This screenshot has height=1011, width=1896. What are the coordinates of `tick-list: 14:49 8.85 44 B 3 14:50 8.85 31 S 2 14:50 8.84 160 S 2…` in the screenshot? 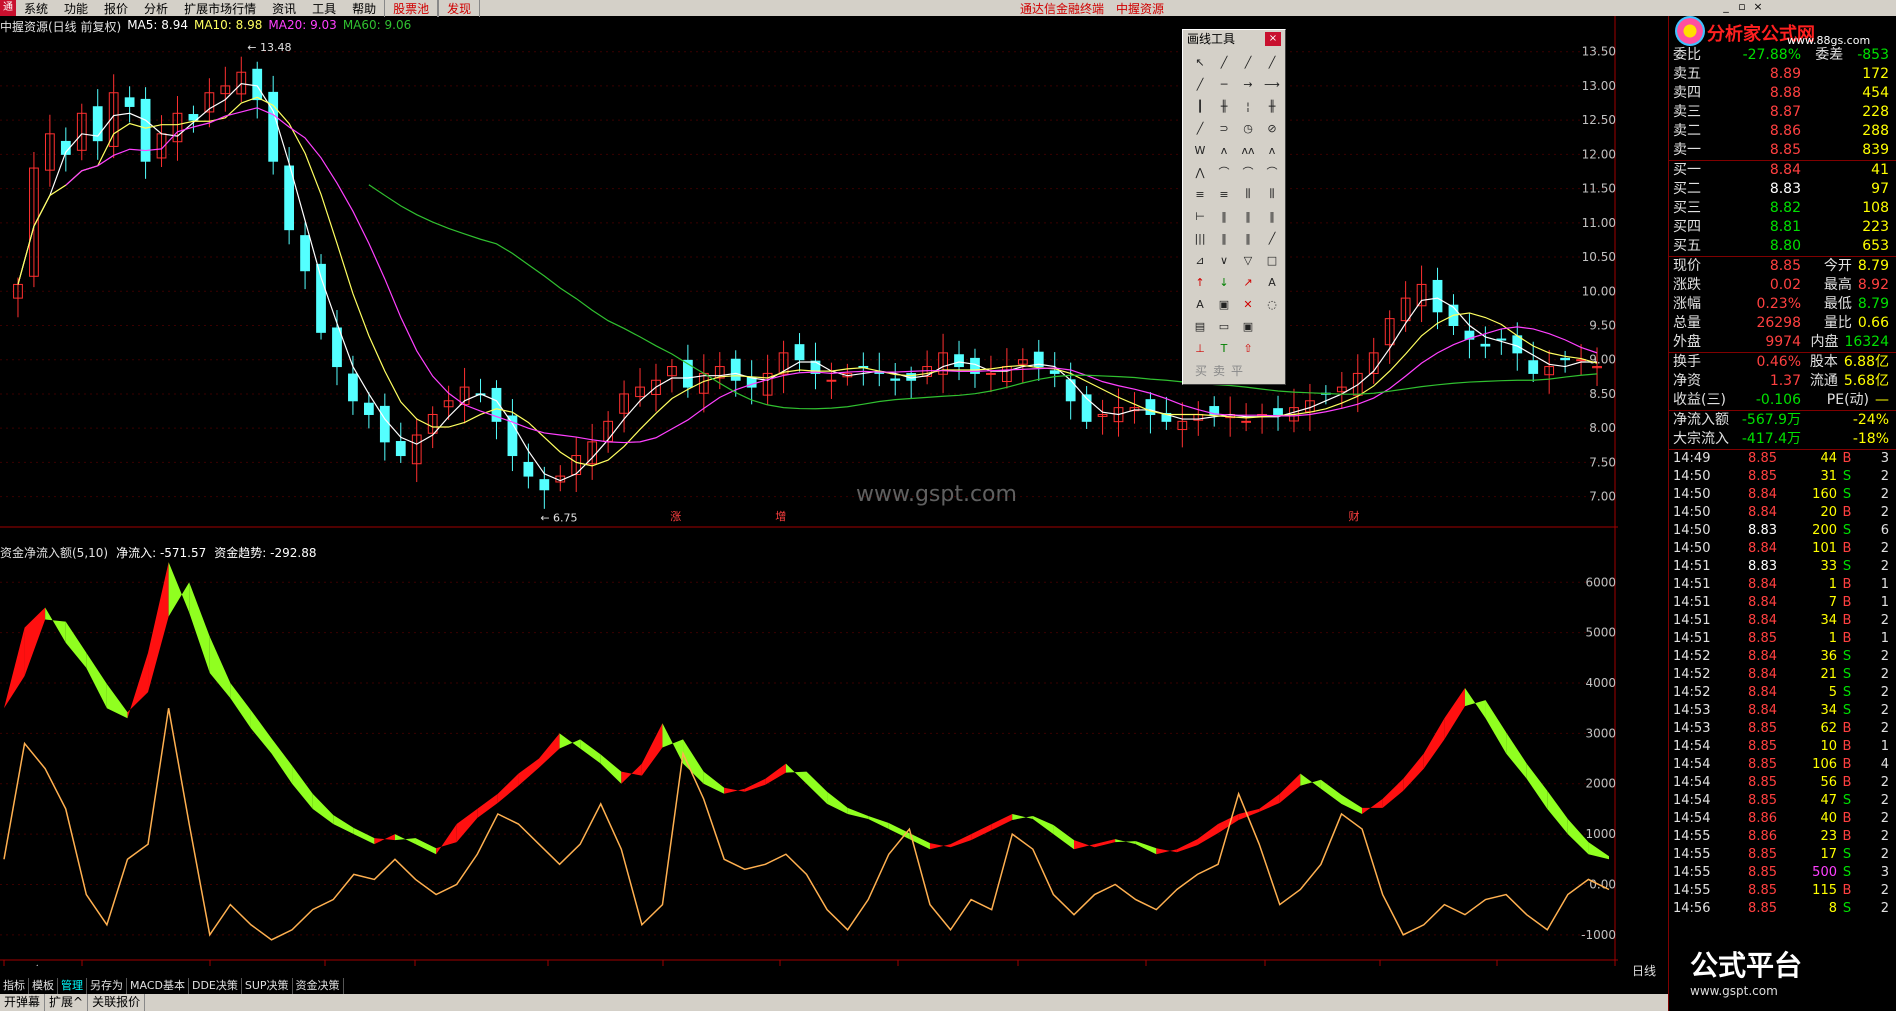 It's located at (1782, 684).